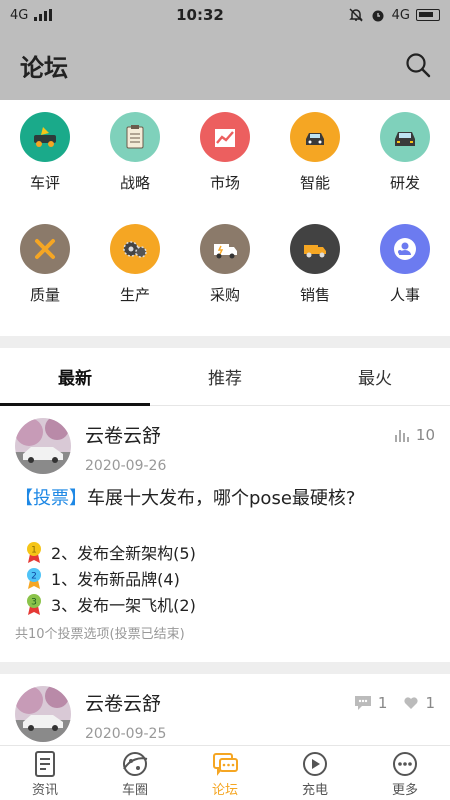 This screenshot has height=800, width=450. What do you see at coordinates (315, 168) in the screenshot?
I see `category-smart: 智能` at bounding box center [315, 168].